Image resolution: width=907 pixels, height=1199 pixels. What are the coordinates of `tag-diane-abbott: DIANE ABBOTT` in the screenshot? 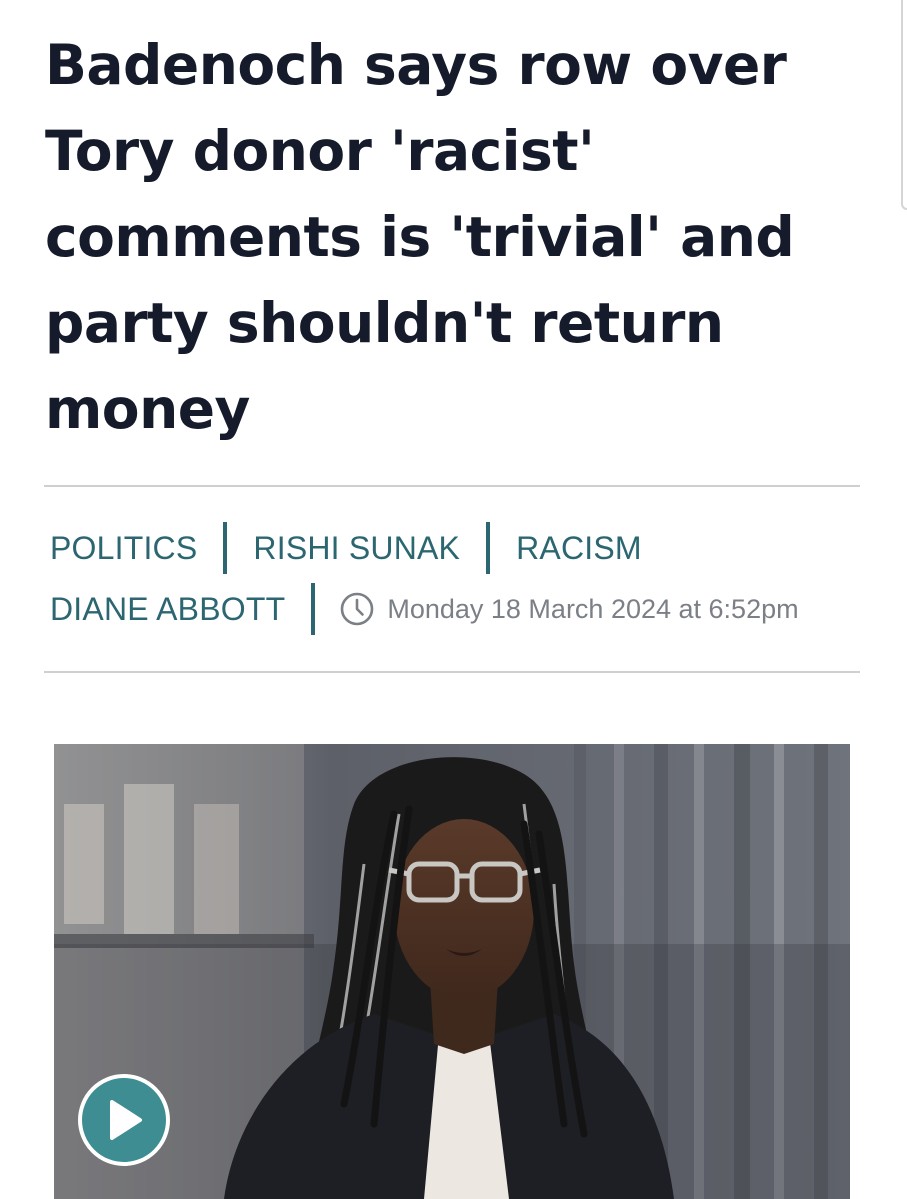 It's located at (167, 609).